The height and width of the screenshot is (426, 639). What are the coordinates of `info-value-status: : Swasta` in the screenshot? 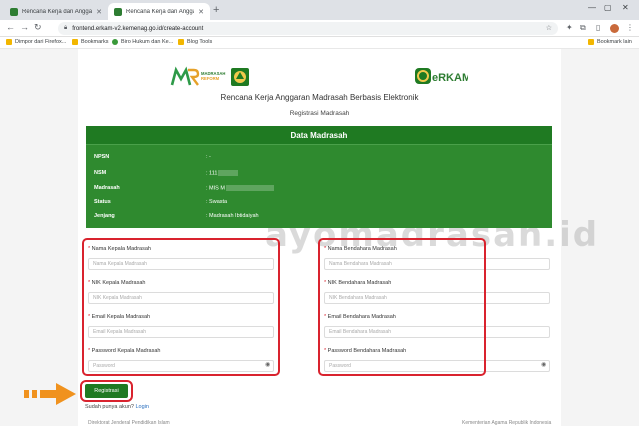 It's located at (217, 202).